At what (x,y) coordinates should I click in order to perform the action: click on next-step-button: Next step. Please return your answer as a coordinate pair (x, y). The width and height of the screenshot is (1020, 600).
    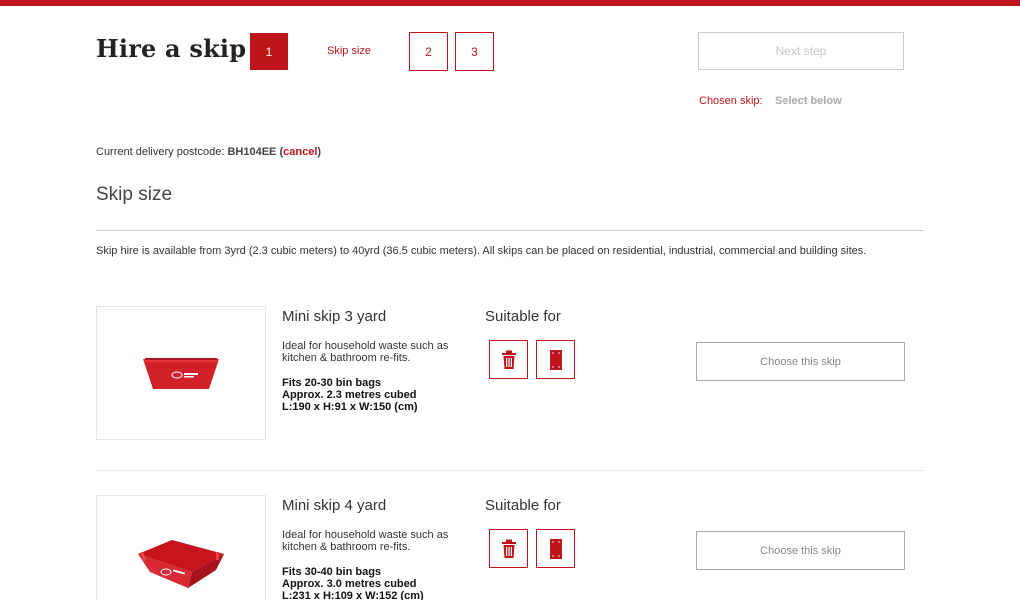
    Looking at the image, I should click on (801, 51).